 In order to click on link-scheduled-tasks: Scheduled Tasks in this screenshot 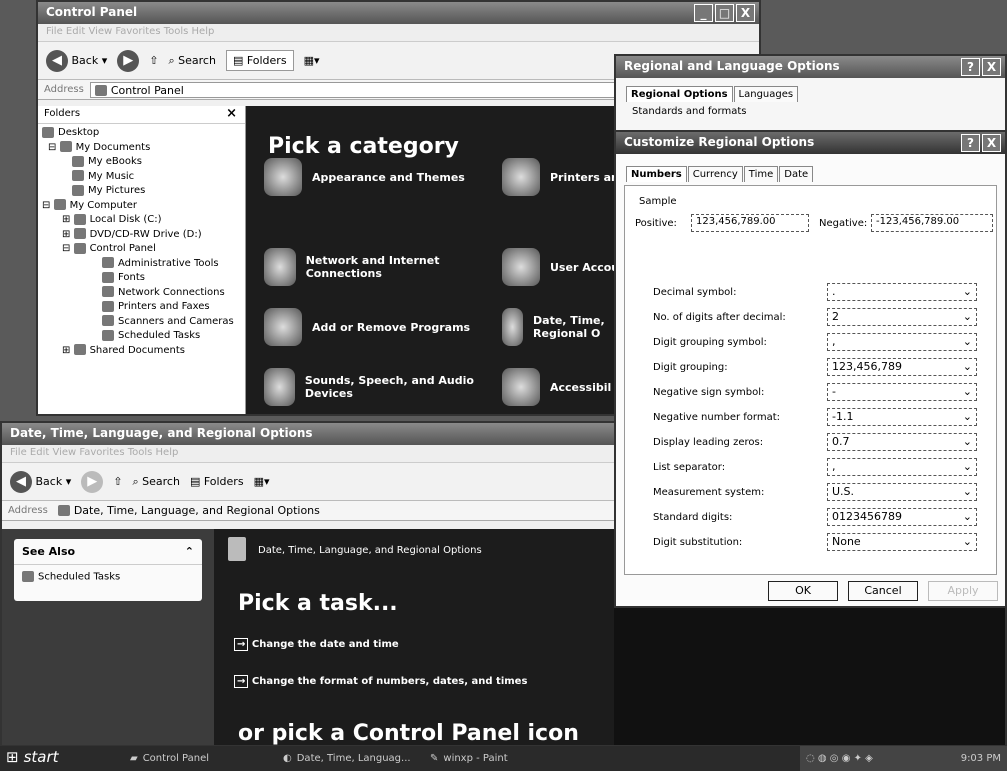, I will do `click(108, 577)`.